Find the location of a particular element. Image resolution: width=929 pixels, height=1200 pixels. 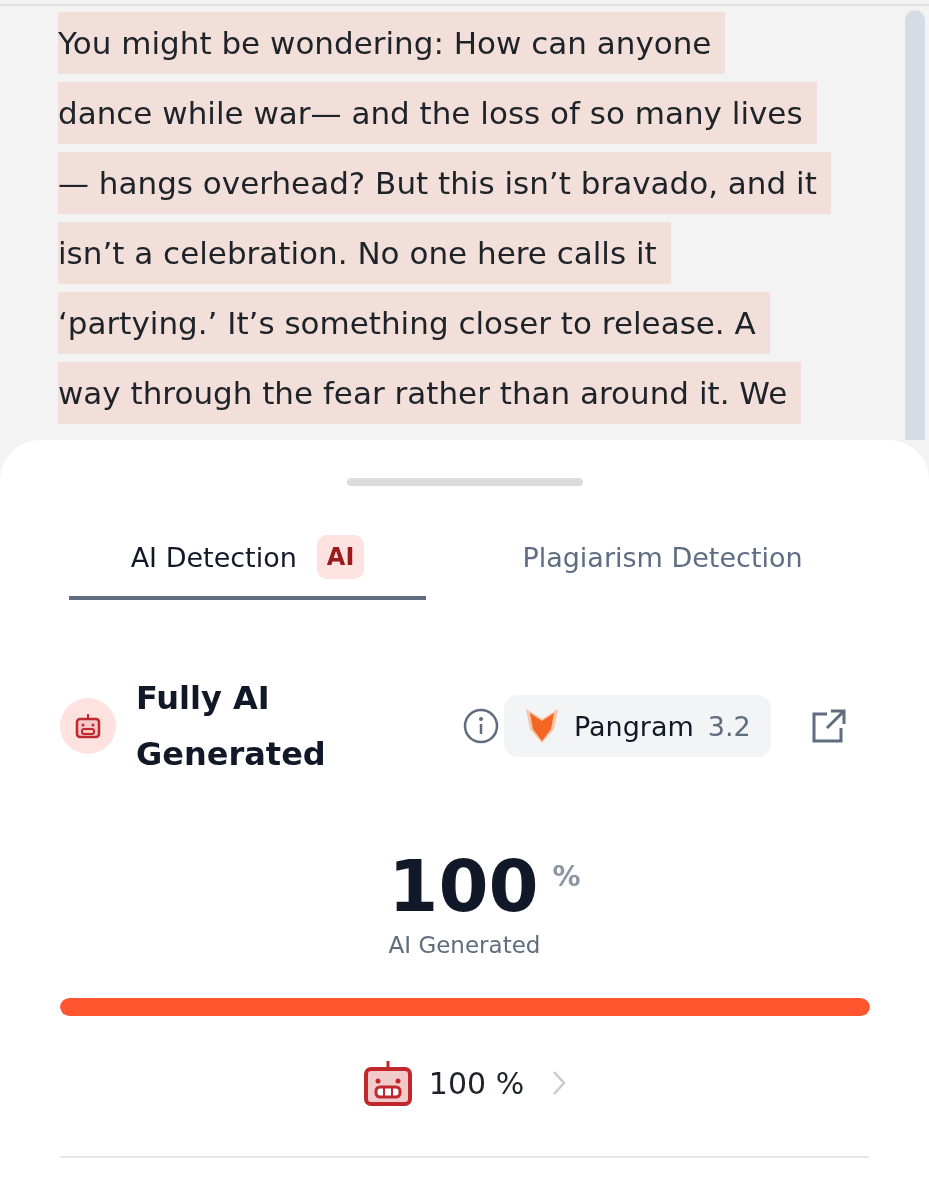

summary-value: 100 % is located at coordinates (476, 1083).